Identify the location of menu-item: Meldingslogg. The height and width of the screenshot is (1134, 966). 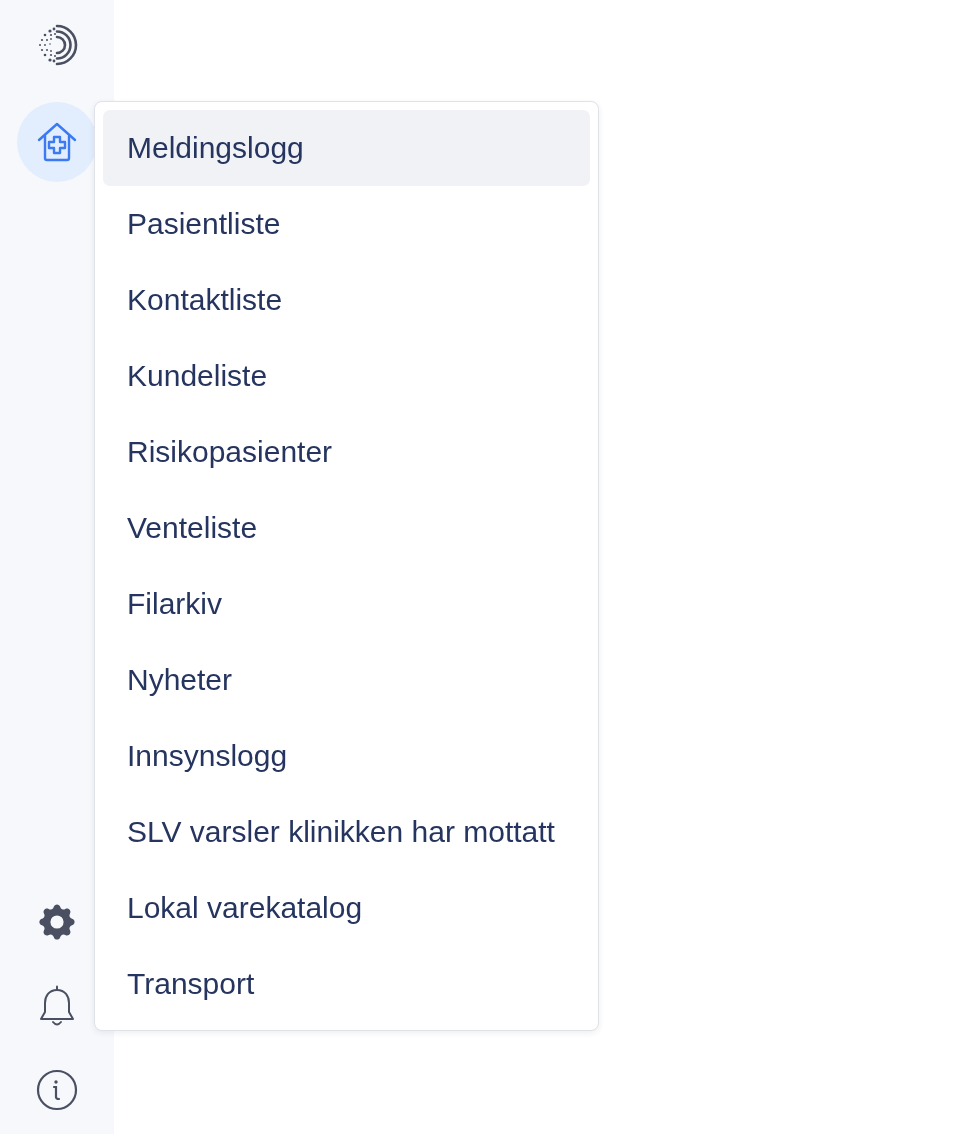
(346, 148).